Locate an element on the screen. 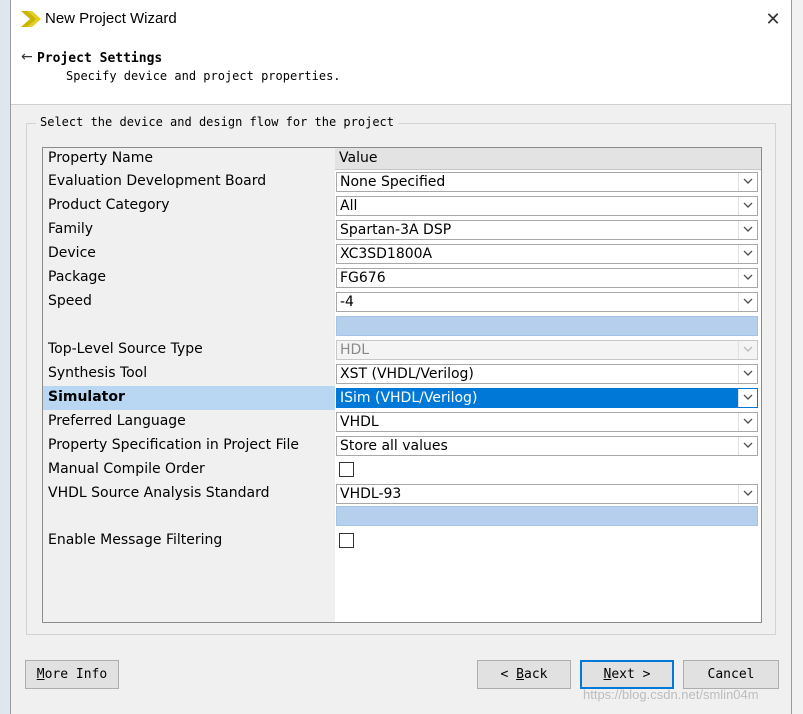  table-row: Product Category All is located at coordinates (402, 206).